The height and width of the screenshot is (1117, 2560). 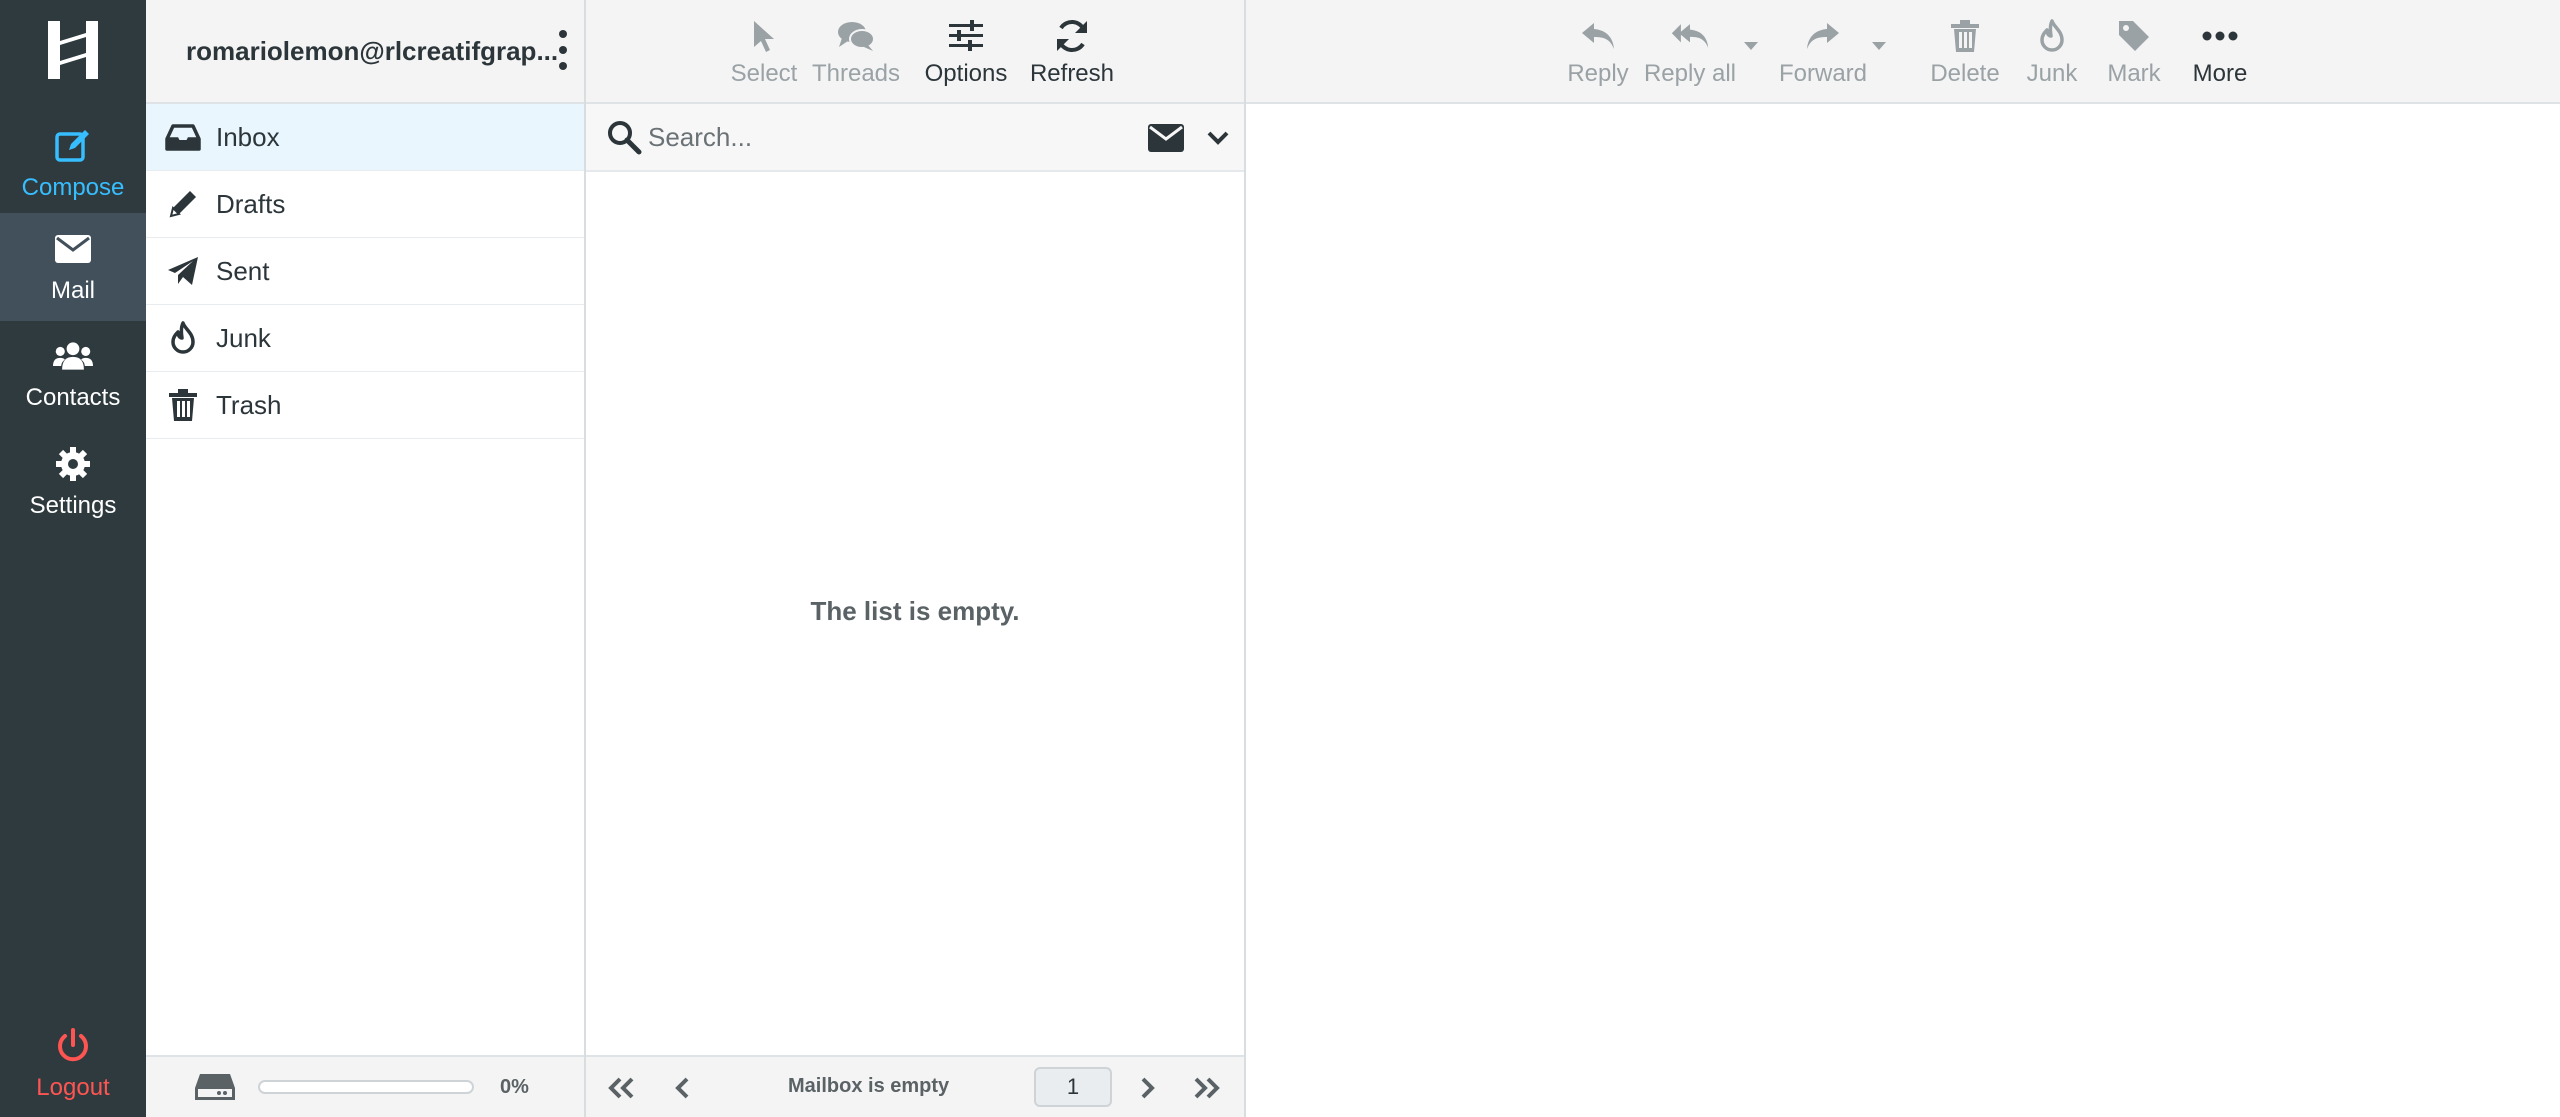 What do you see at coordinates (72, 290) in the screenshot?
I see `mail-label: Mail` at bounding box center [72, 290].